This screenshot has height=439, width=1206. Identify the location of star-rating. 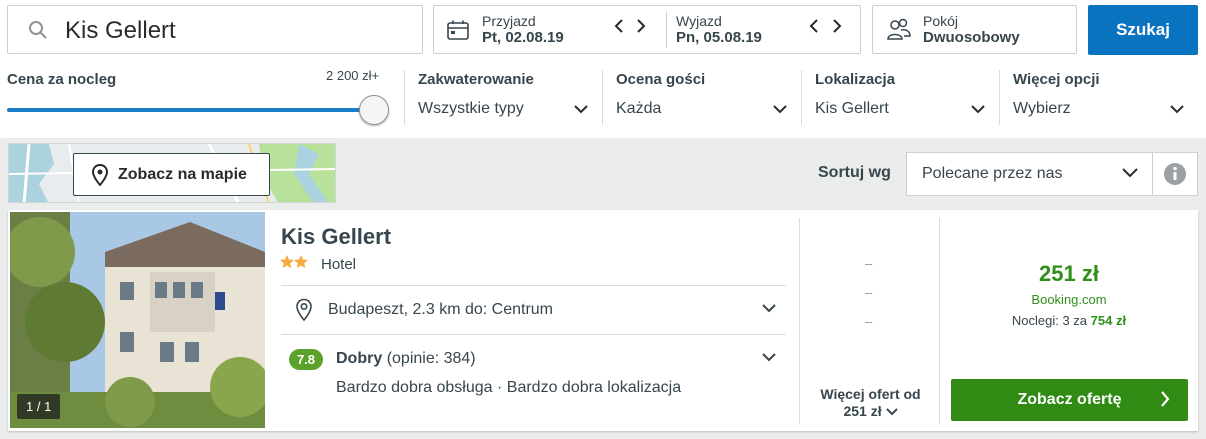
(294, 263).